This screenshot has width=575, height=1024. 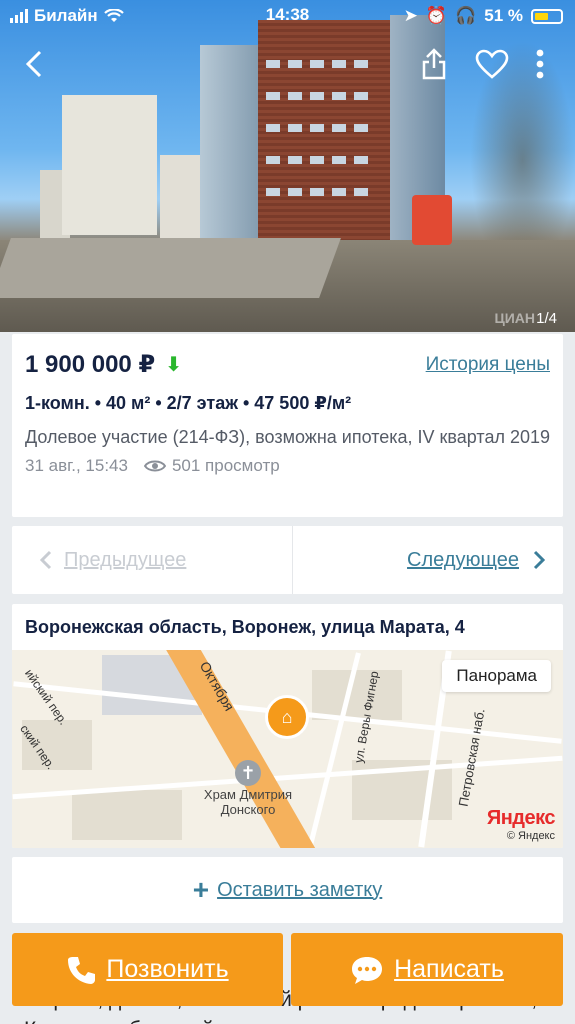 I want to click on favorite-button, so click(x=492, y=64).